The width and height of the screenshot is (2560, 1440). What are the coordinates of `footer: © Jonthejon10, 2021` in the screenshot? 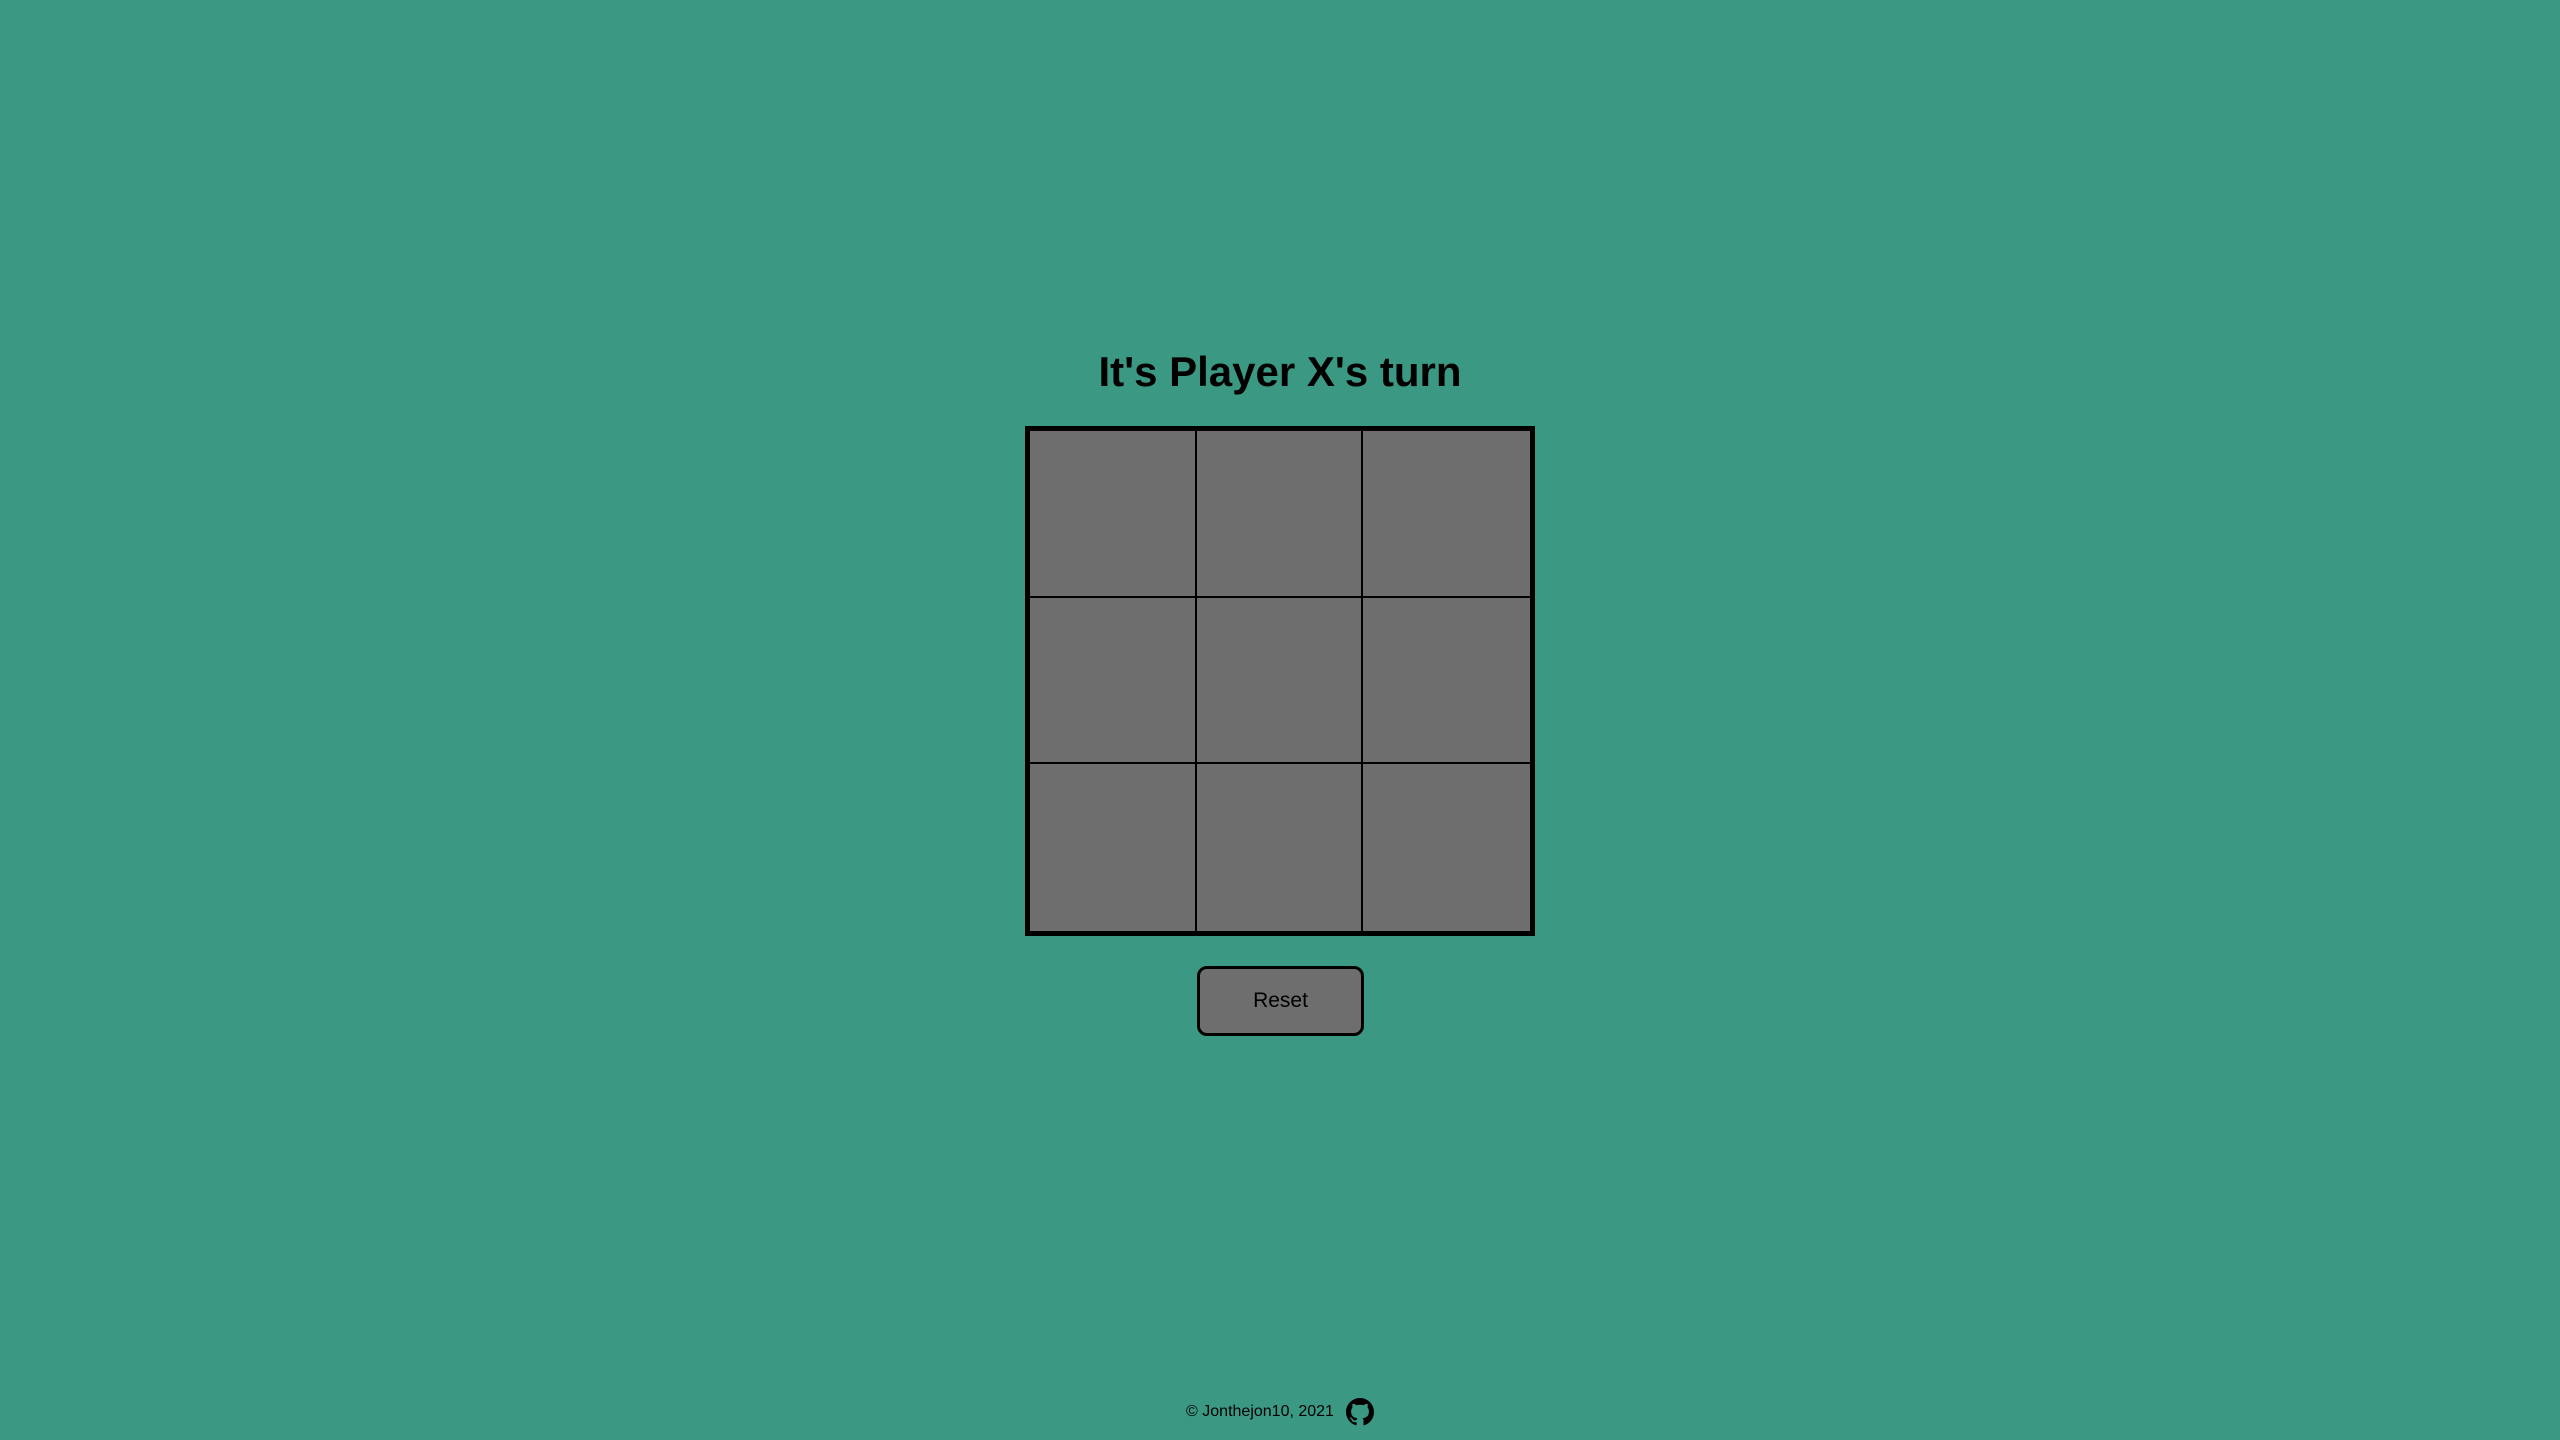 It's located at (1280, 1412).